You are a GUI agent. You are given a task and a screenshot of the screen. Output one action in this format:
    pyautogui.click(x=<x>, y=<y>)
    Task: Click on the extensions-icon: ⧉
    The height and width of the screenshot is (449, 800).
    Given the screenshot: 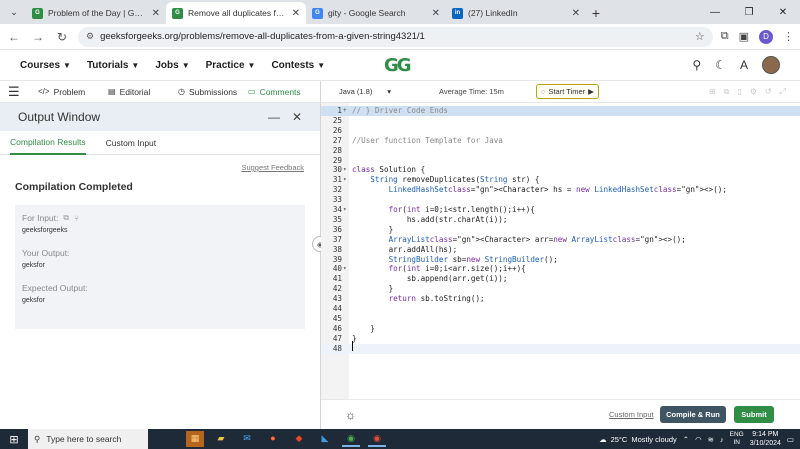 What is the action you would take?
    pyautogui.click(x=725, y=36)
    